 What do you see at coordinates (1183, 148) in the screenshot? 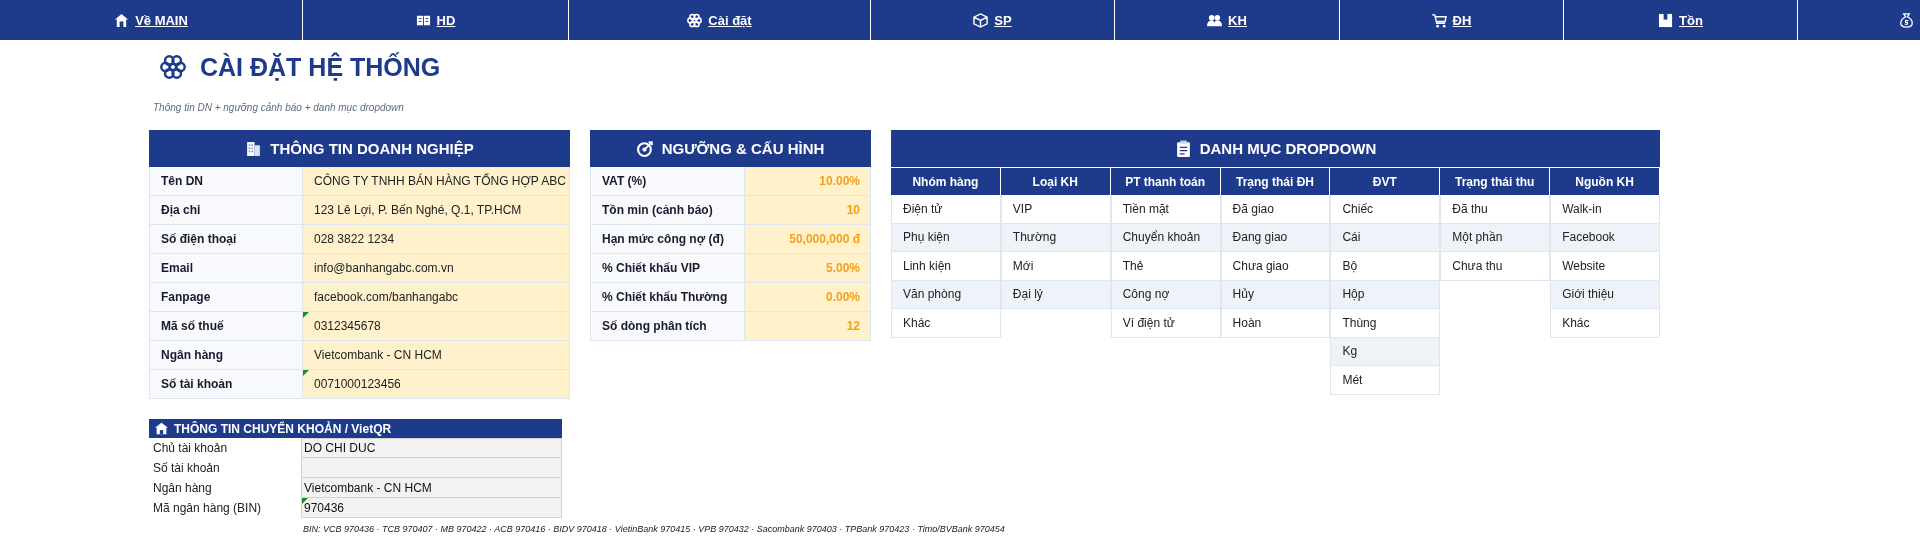
I see `clipboard-icon` at bounding box center [1183, 148].